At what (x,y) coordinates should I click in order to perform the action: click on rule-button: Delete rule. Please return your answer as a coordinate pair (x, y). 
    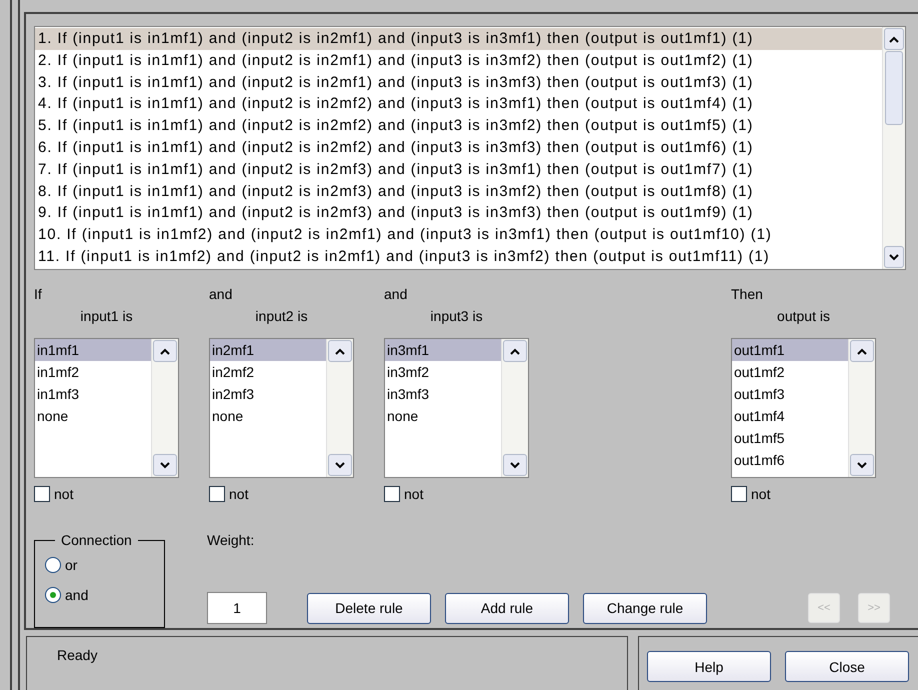
    Looking at the image, I should click on (369, 608).